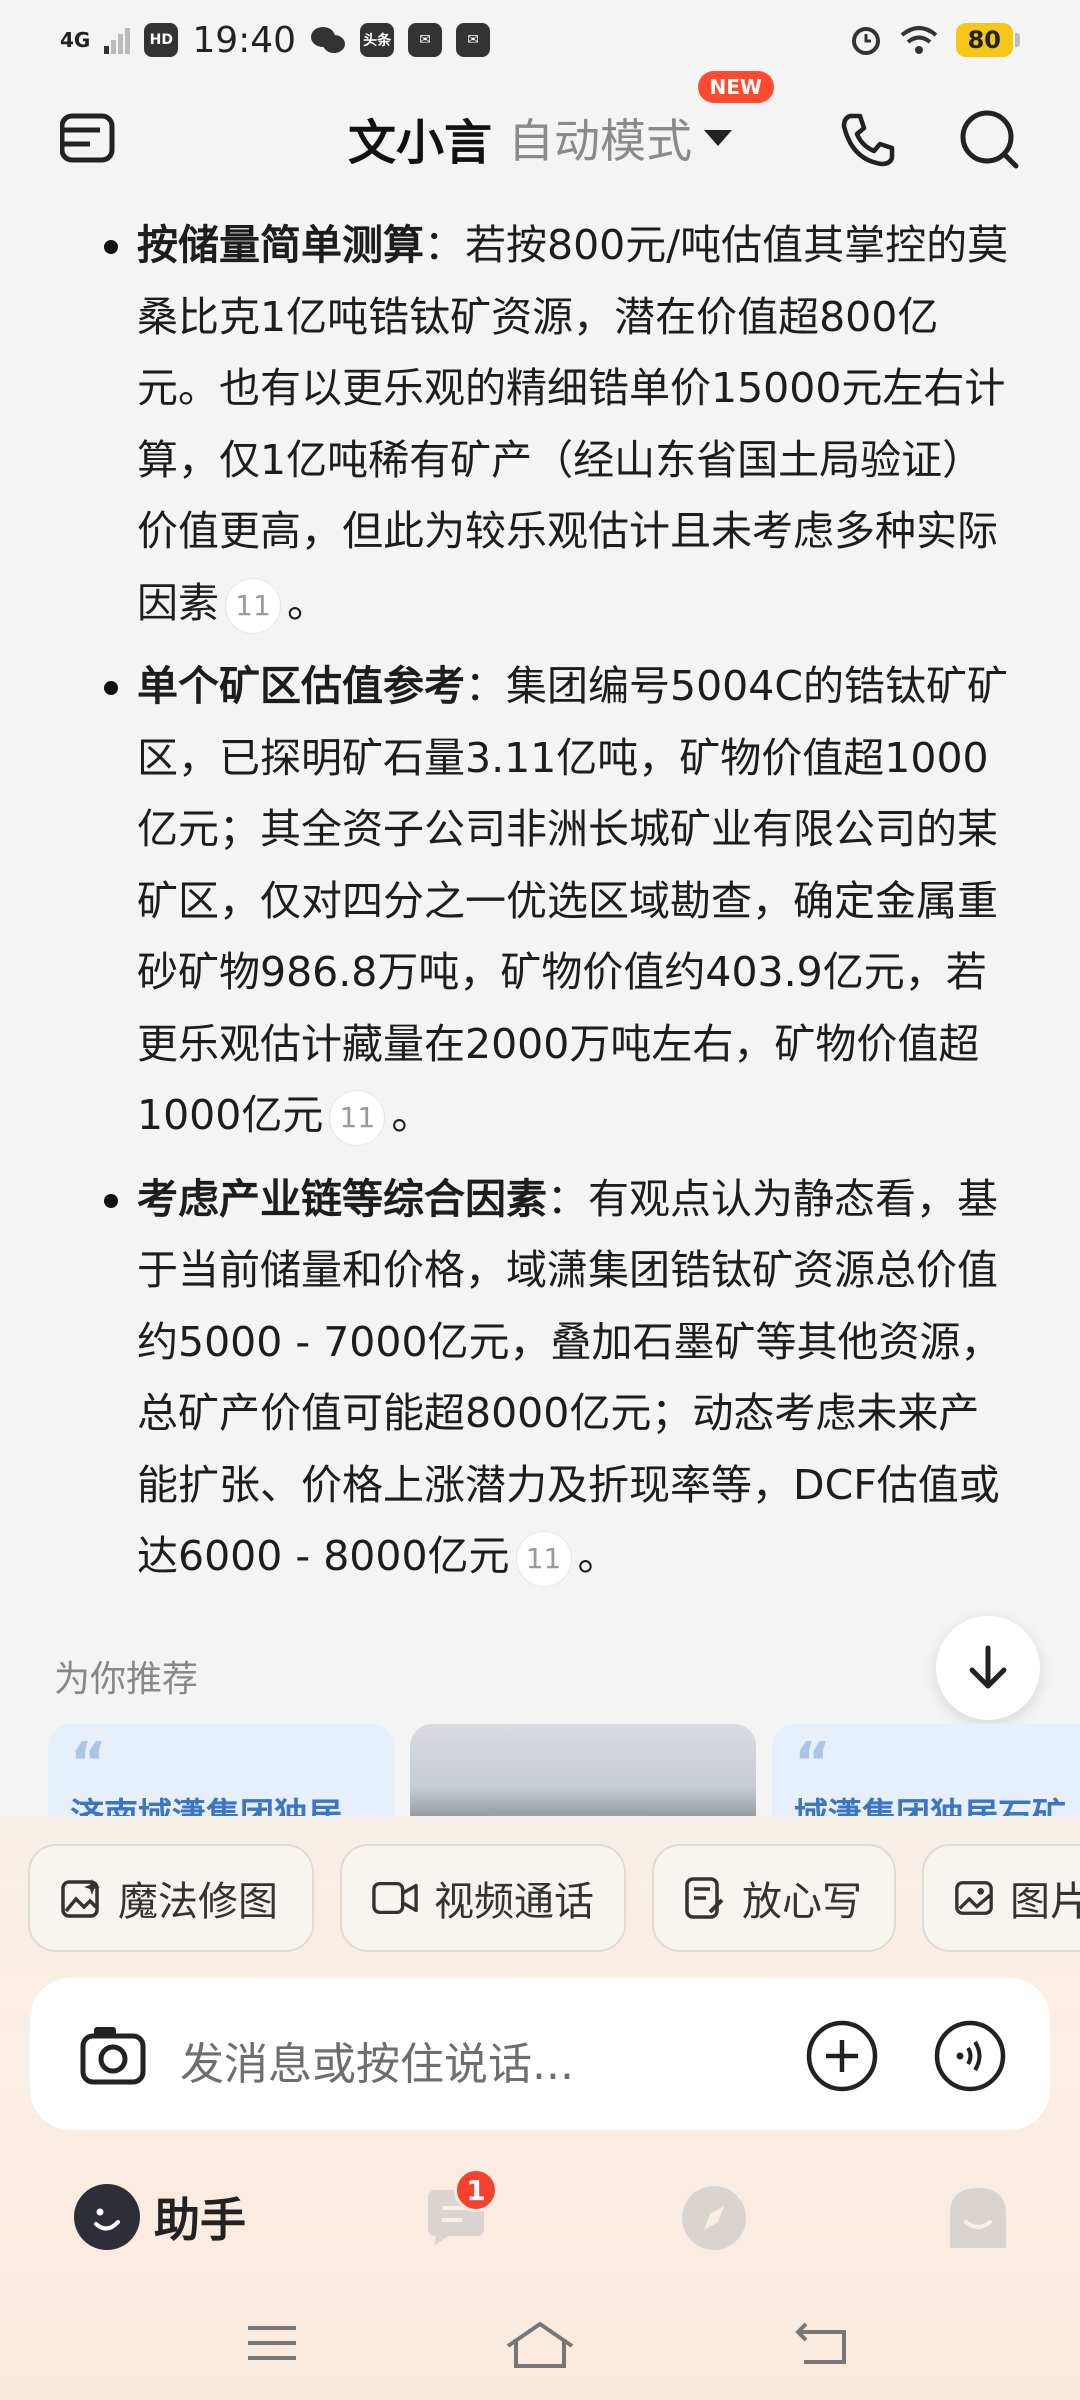 Image resolution: width=1080 pixels, height=2400 pixels. What do you see at coordinates (221, 1770) in the screenshot?
I see `recommend-card: “ 济南域潇集团独居` at bounding box center [221, 1770].